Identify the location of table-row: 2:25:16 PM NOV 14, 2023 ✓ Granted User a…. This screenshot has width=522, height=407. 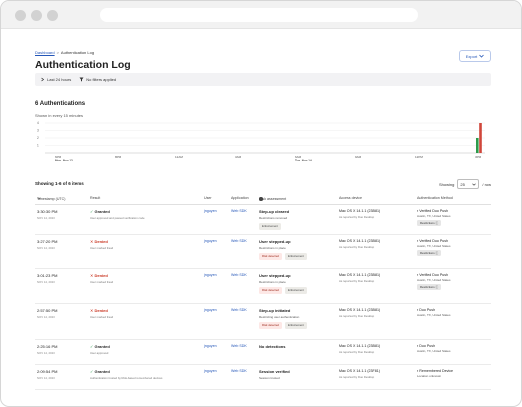
(263, 352).